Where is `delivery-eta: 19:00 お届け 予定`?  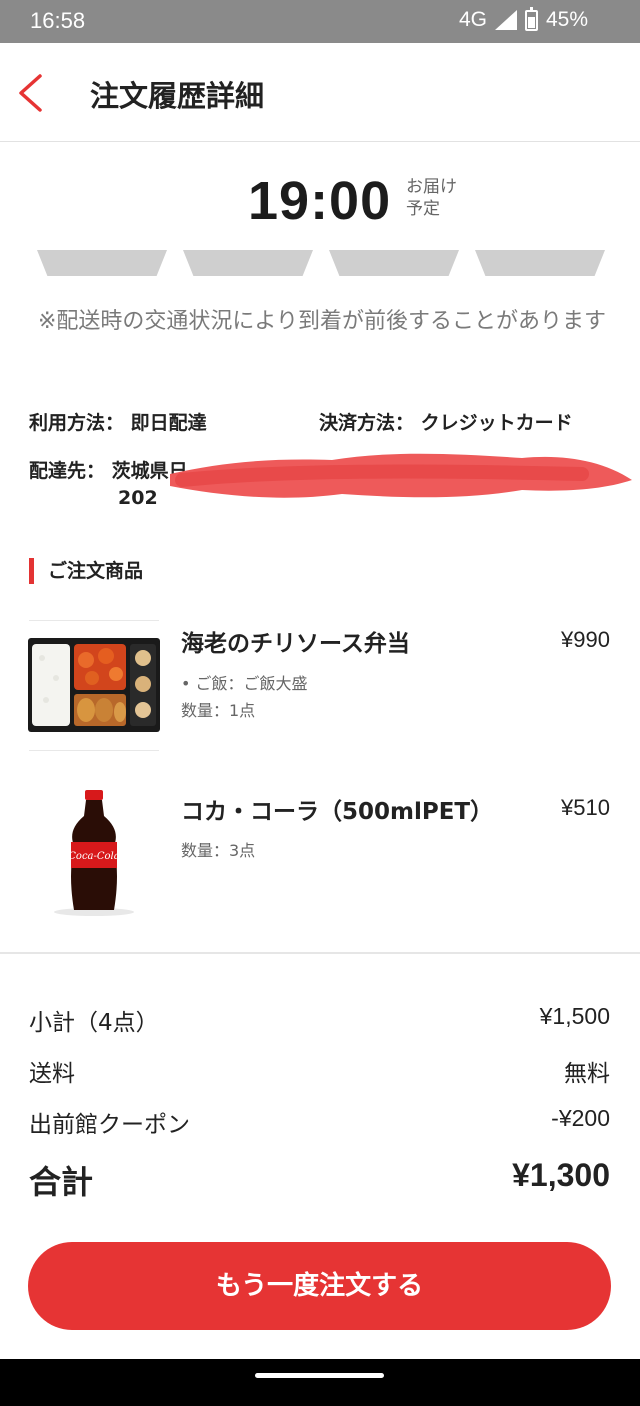 delivery-eta: 19:00 お届け 予定 is located at coordinates (320, 205).